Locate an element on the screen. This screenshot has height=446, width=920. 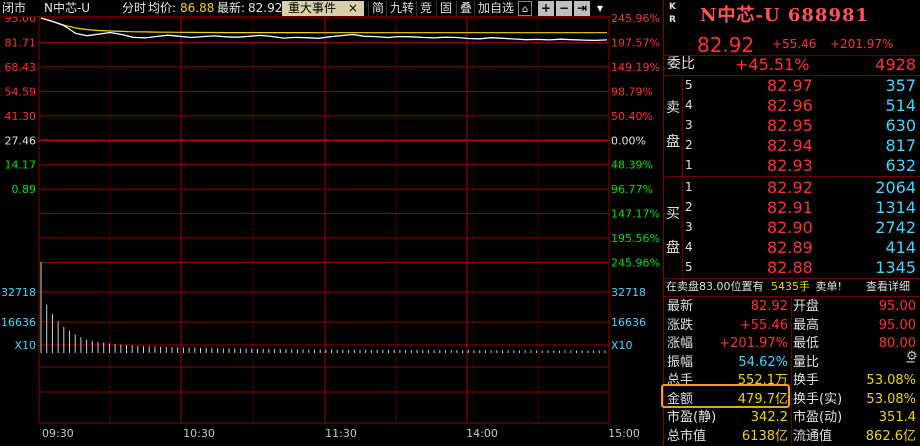
pct-tick-label: 50.40% is located at coordinates (632, 116).